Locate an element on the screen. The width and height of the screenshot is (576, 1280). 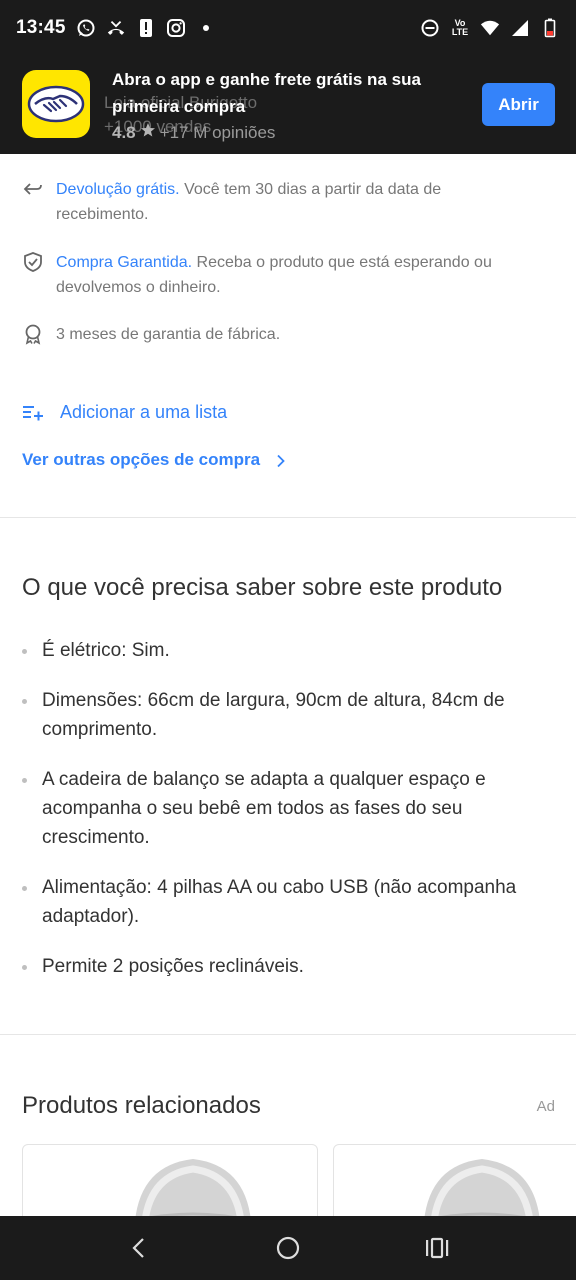
alert-icon is located at coordinates (146, 28).